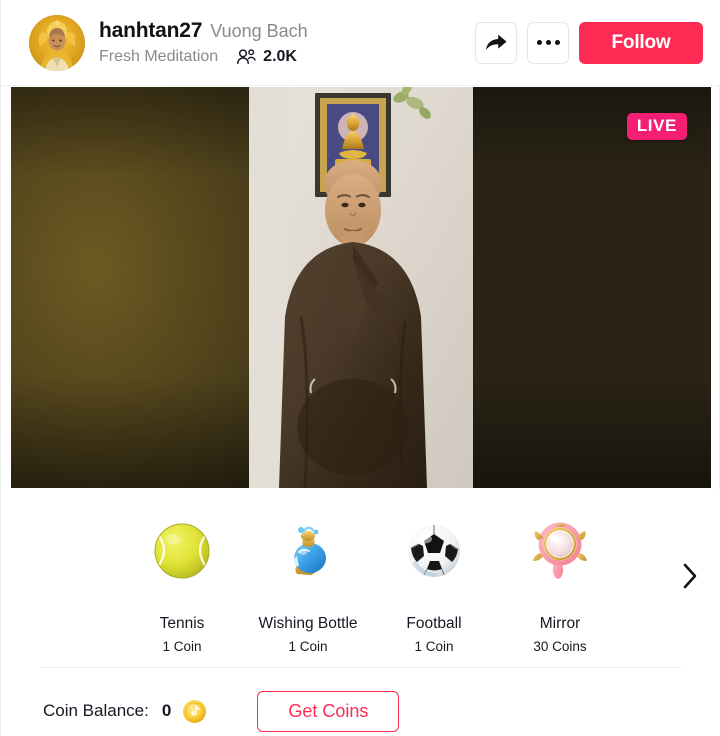  I want to click on buddha-avatar-icon, so click(57, 42).